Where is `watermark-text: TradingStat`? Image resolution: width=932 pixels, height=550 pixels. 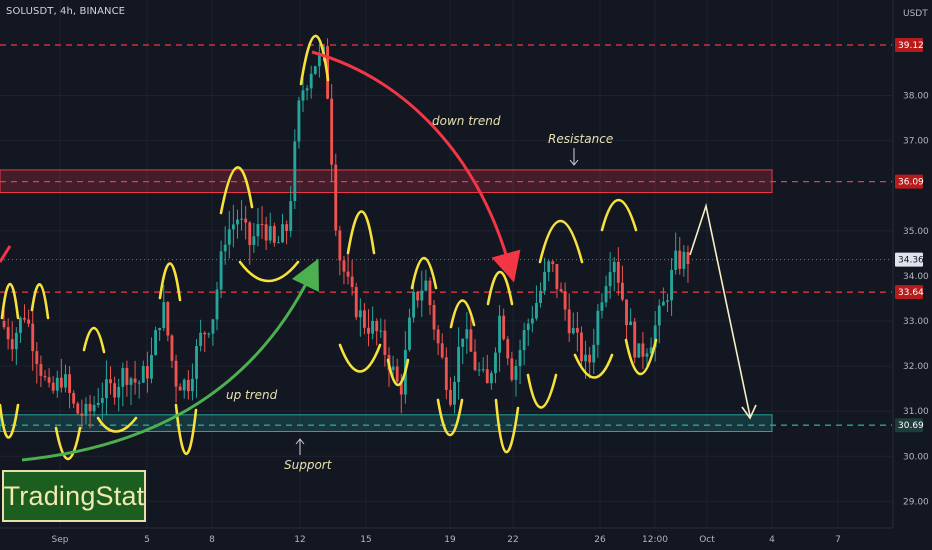
watermark-text: TradingStat is located at coordinates (74, 495).